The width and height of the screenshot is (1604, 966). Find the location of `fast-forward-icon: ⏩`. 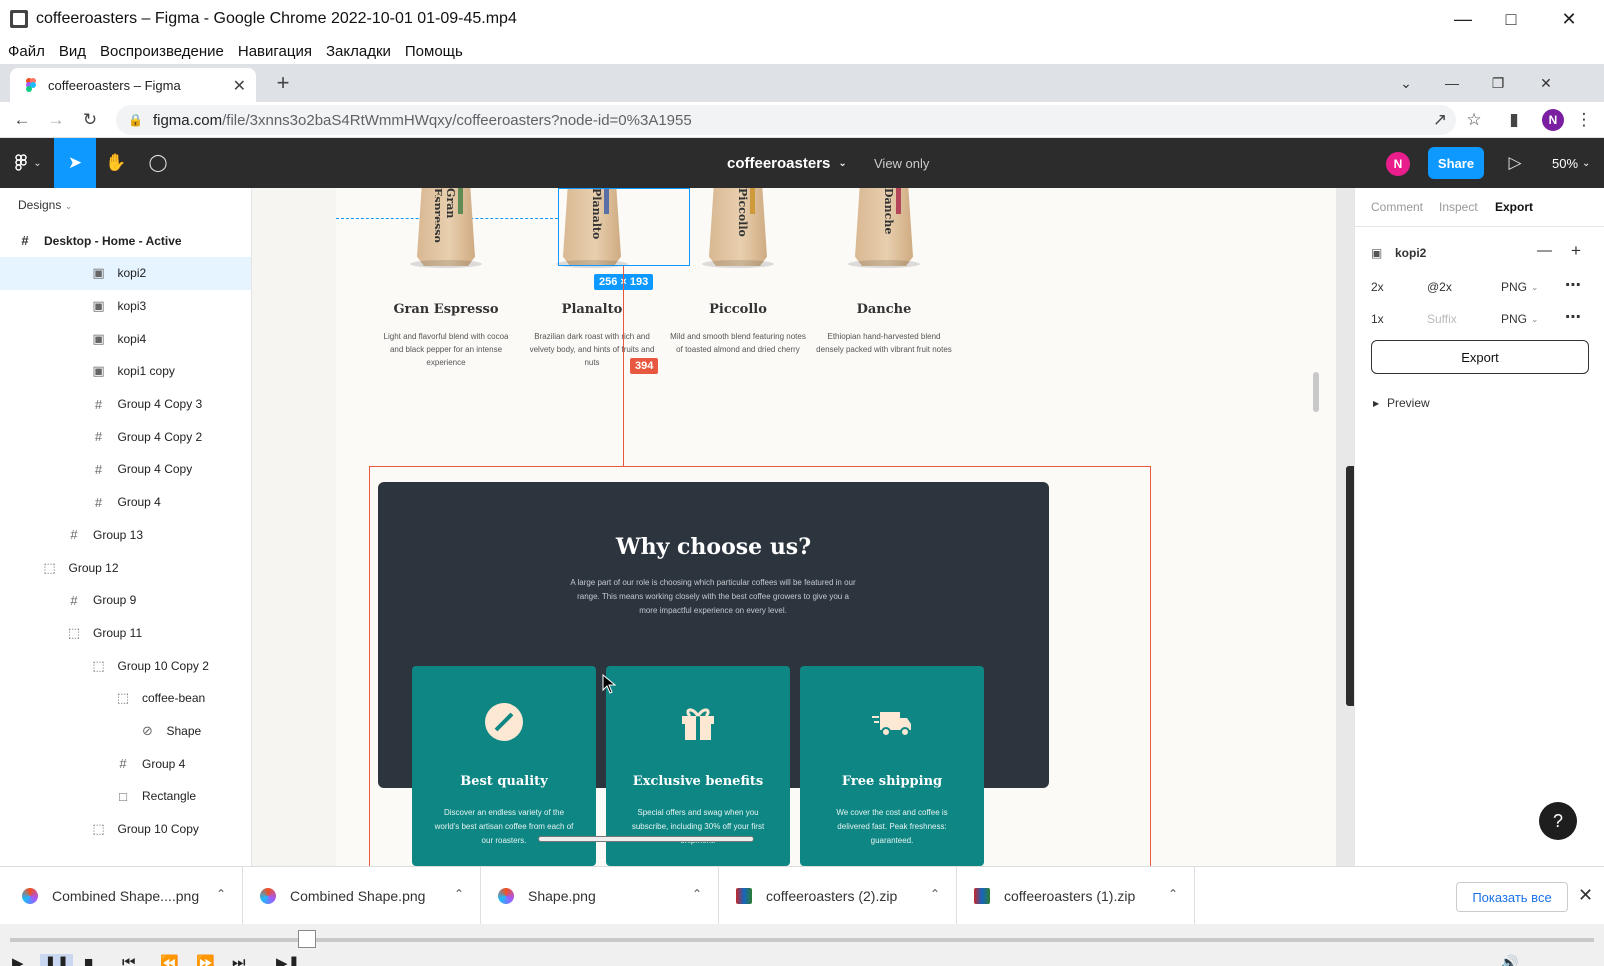

fast-forward-icon: ⏩ is located at coordinates (205, 960).